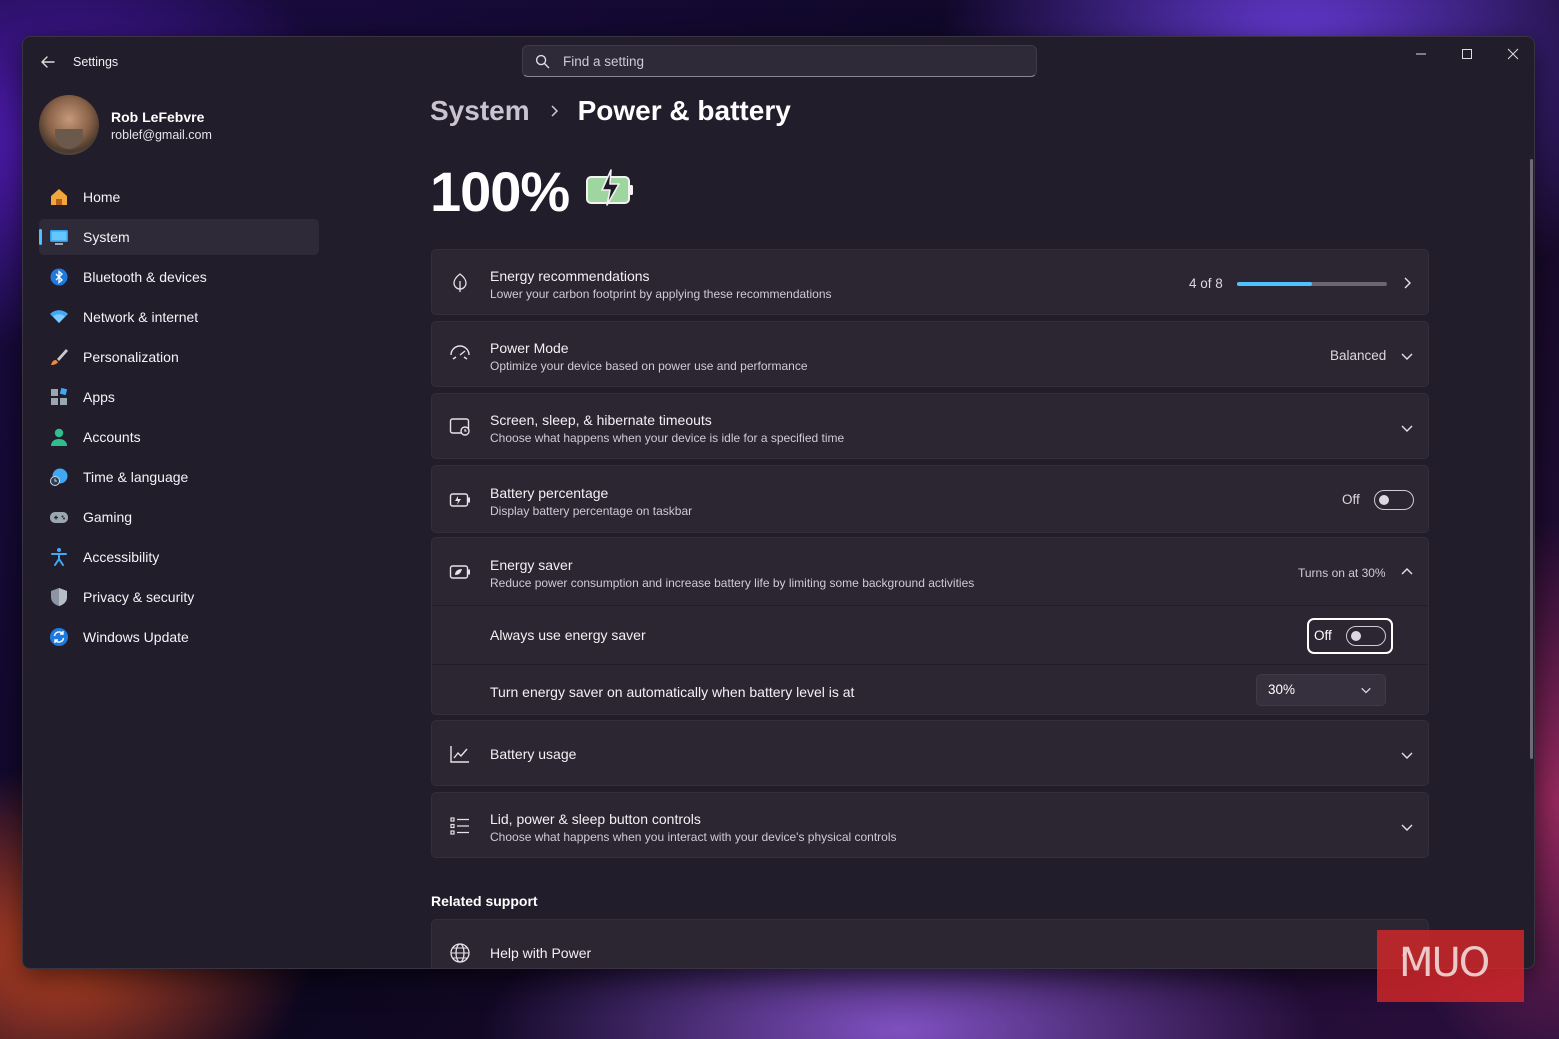 This screenshot has width=1559, height=1039. Describe the element at coordinates (609, 187) in the screenshot. I see `battery-charging-icon` at that location.